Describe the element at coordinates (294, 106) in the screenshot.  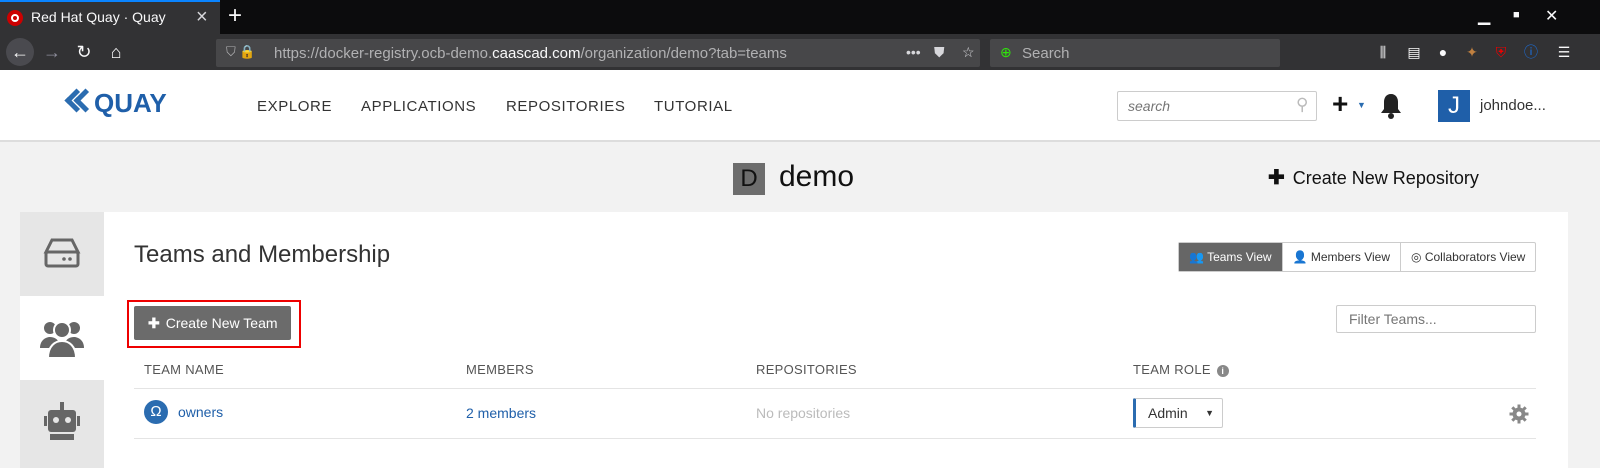
I see `nav-explore: EXPLORE` at that location.